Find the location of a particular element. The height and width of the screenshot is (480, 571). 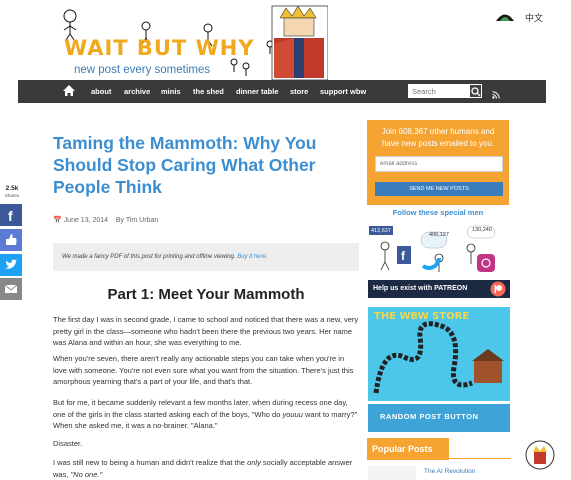

logo-subtitle: new post every sometimes is located at coordinates (142, 70).